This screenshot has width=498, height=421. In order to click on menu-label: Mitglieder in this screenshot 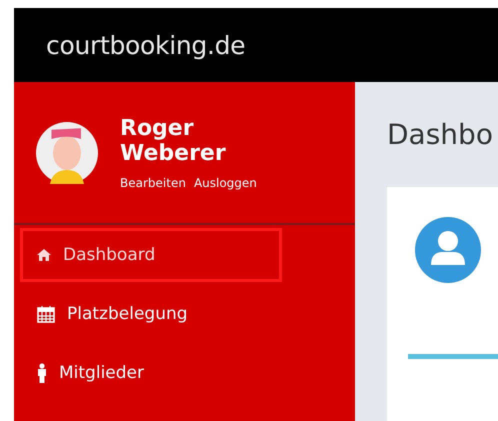, I will do `click(101, 373)`.